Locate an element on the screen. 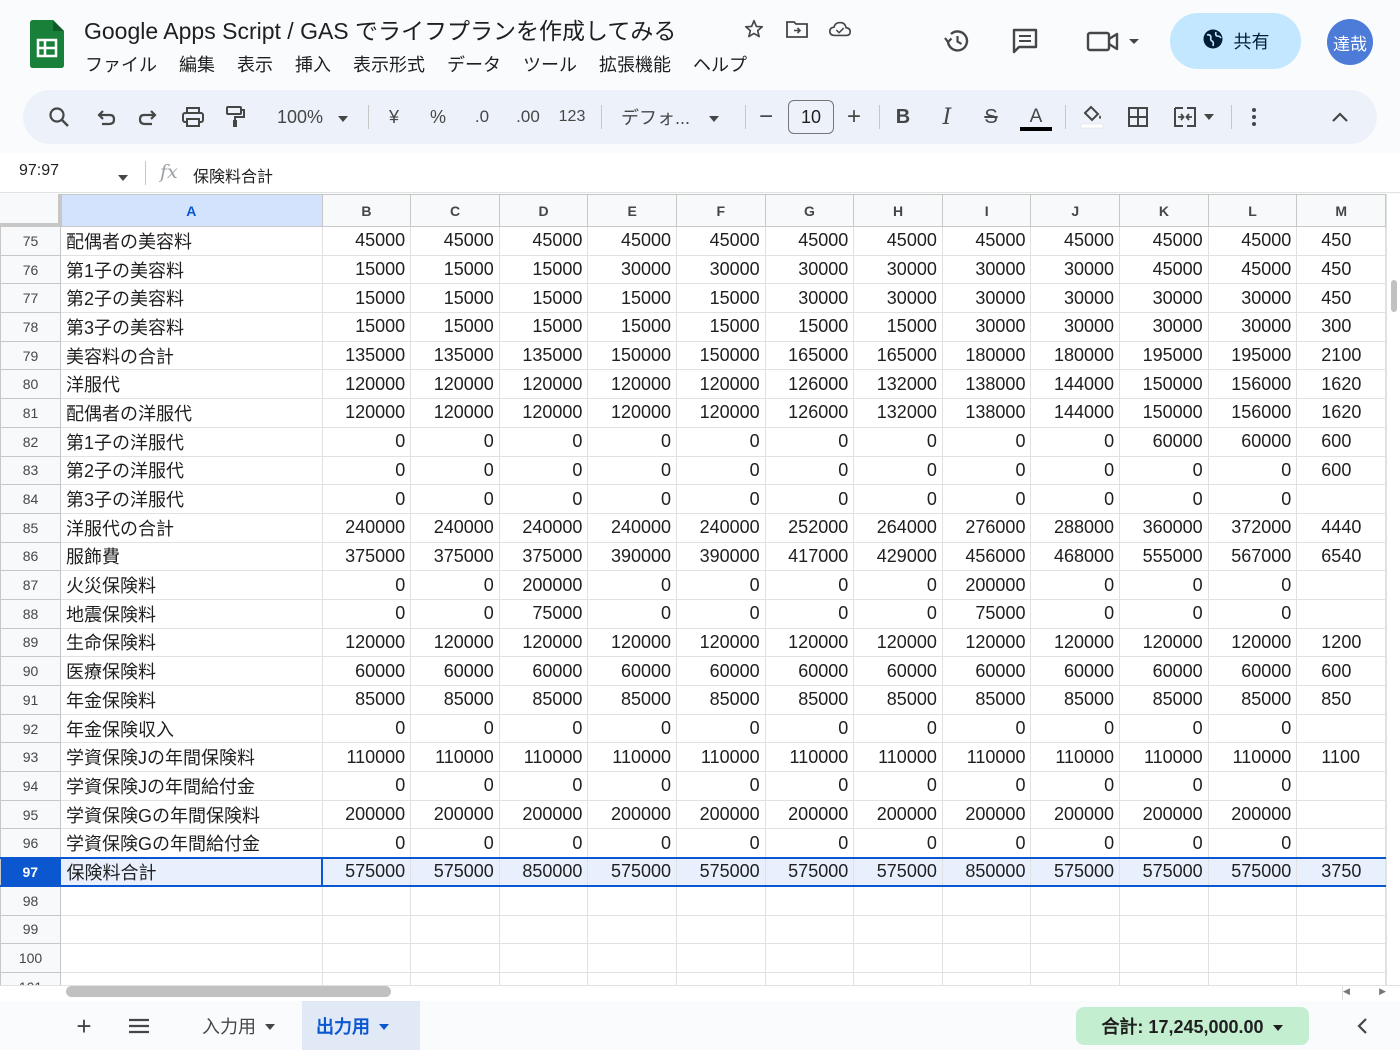 This screenshot has width=1400, height=1050. cell-label: 第1子の美容料 is located at coordinates (191, 269).